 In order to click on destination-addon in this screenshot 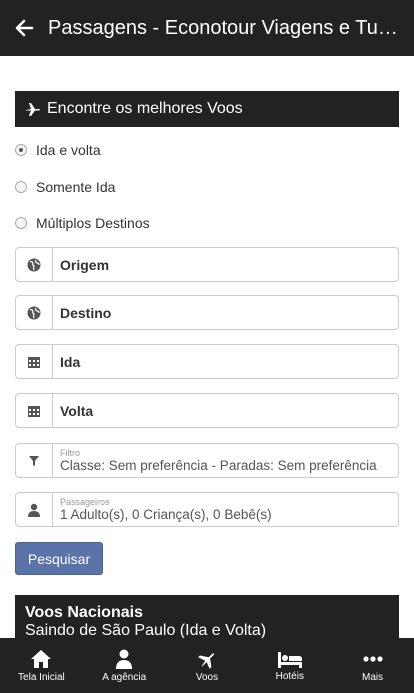, I will do `click(34, 312)`.